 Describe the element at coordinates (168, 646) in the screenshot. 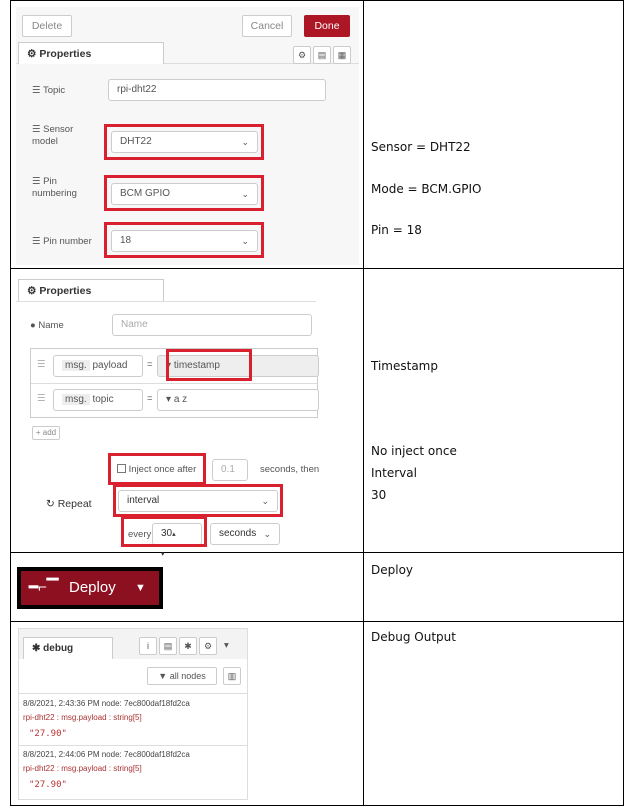

I see `book-icon: ▤` at that location.